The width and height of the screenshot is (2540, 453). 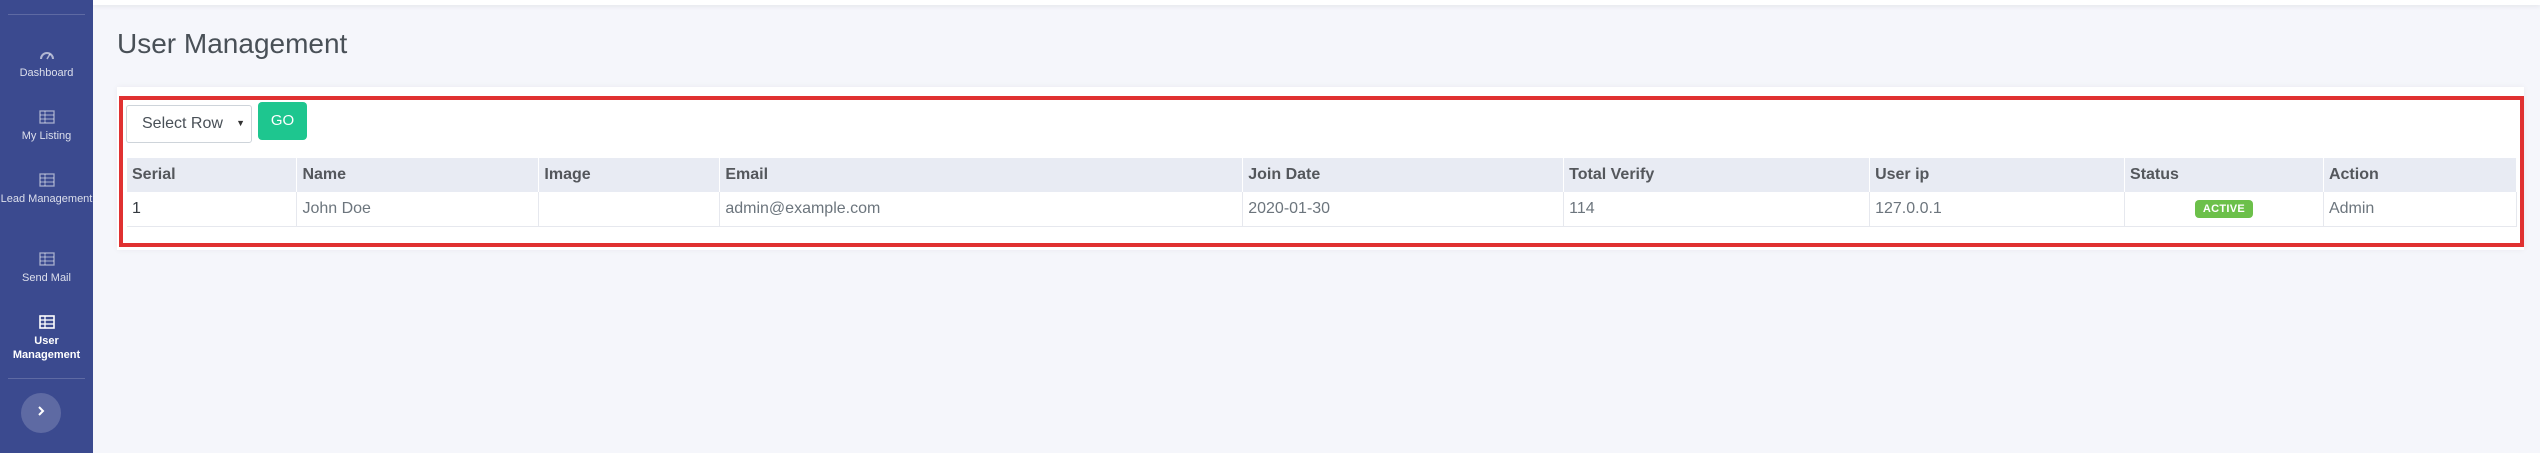 I want to click on status-badge: ACTIVE, so click(x=2224, y=209).